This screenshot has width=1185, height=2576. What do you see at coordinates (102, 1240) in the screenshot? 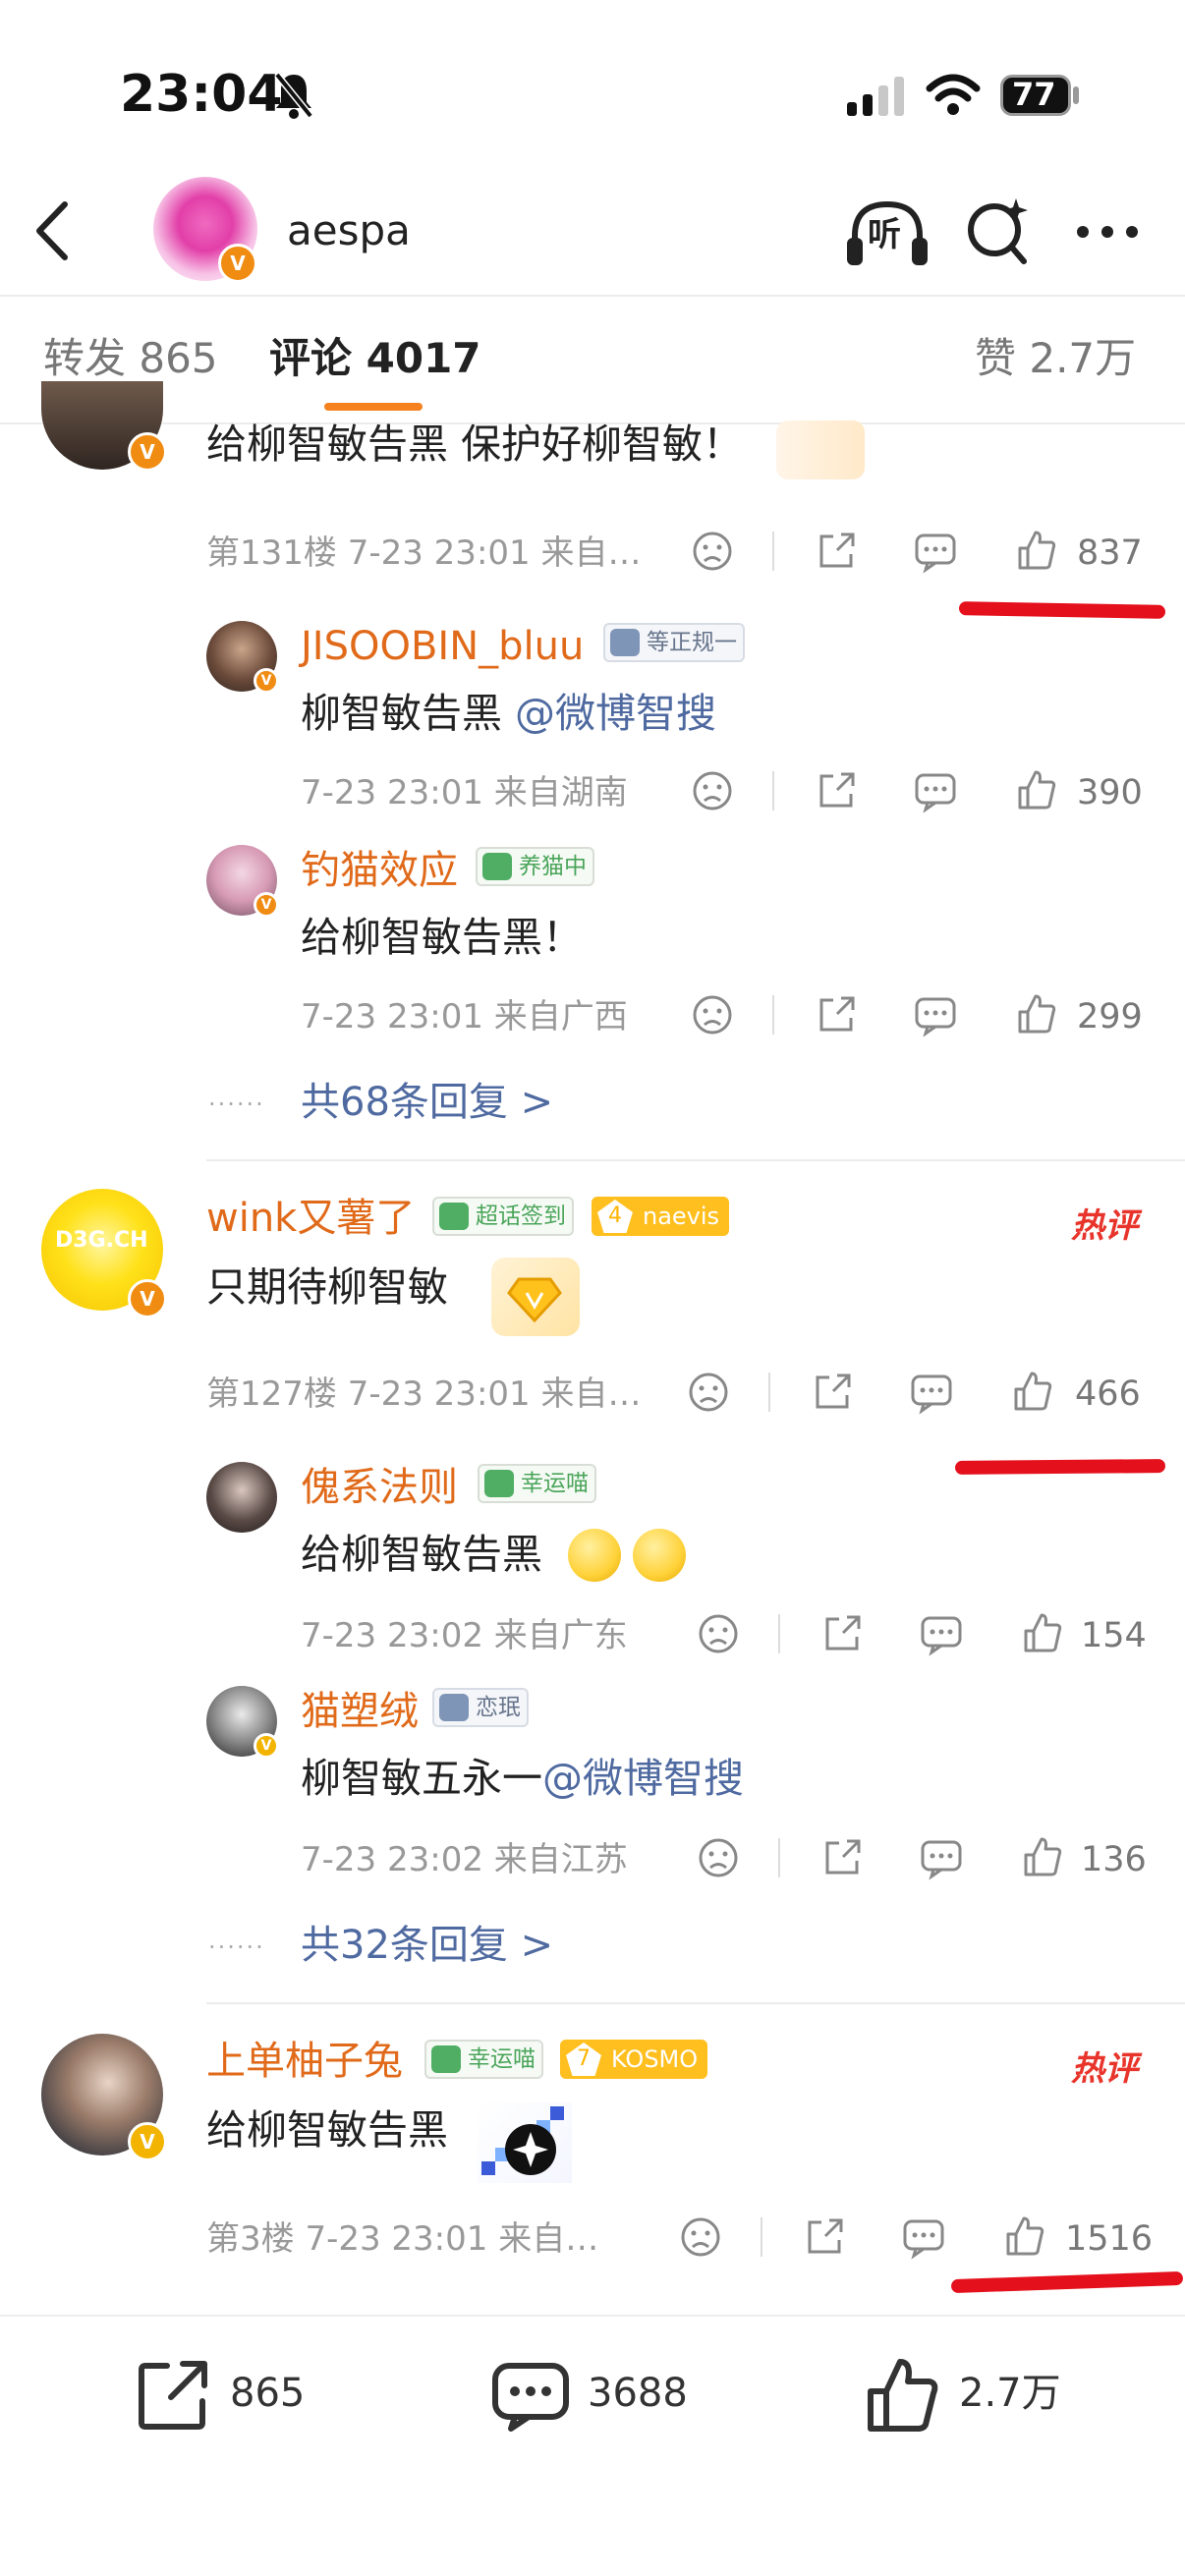
I see `avatar-label: D3G.CH` at bounding box center [102, 1240].